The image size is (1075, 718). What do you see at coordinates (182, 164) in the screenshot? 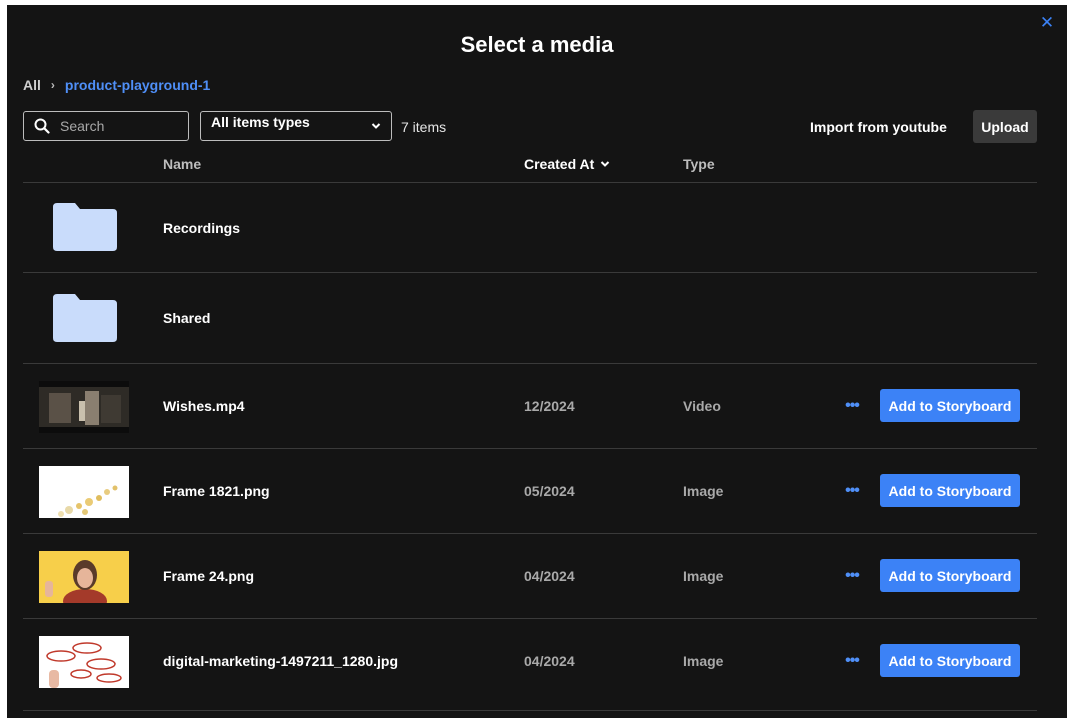
I see `column-header-name: Name` at bounding box center [182, 164].